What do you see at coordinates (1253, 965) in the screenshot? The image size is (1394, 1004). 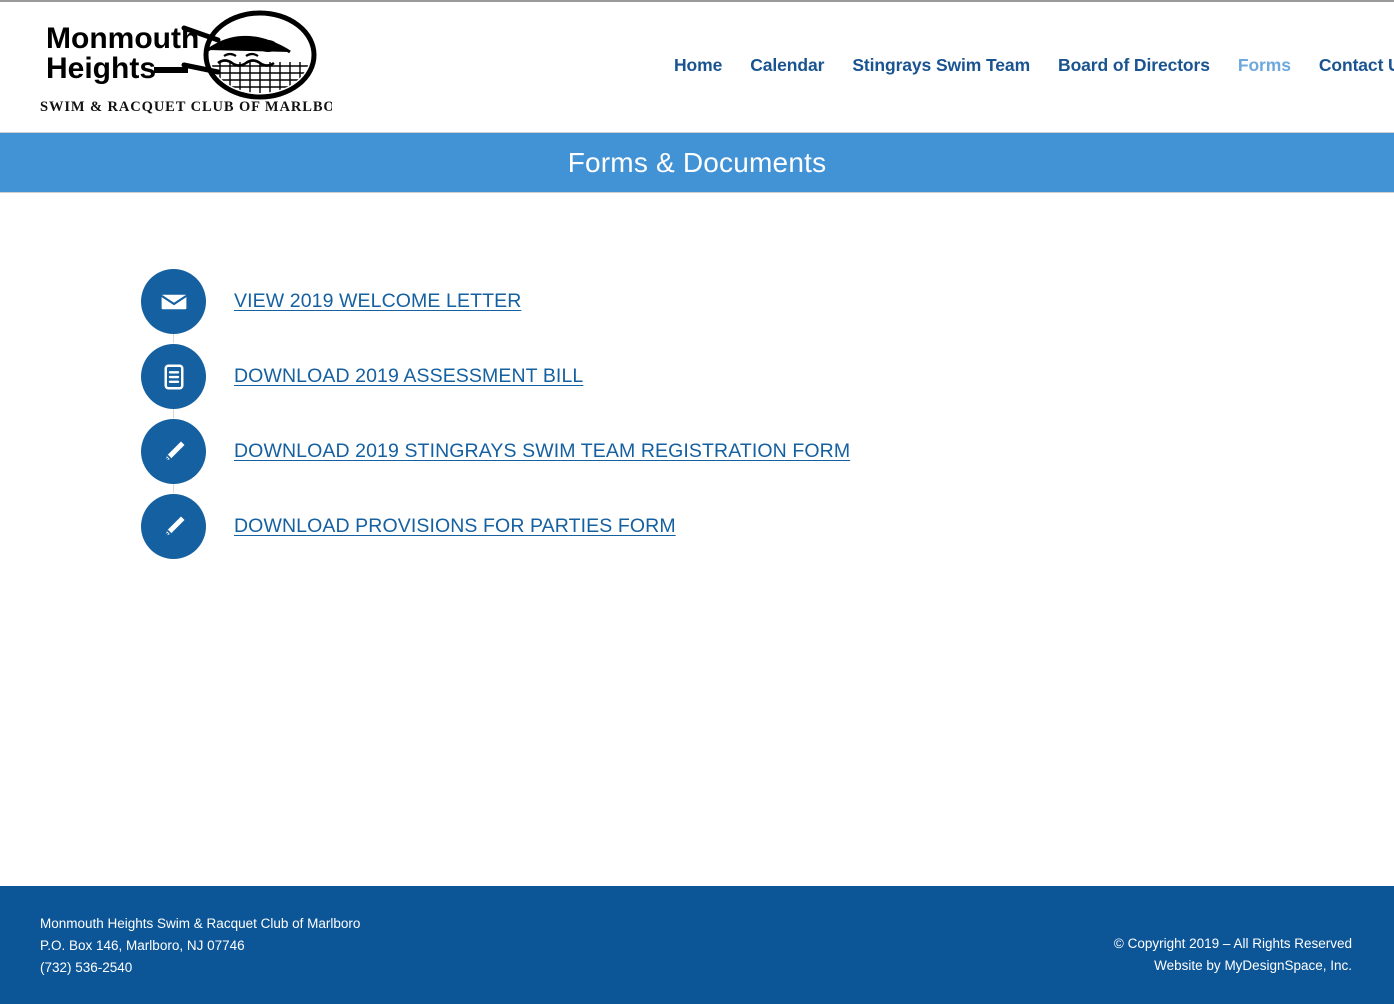 I see `footer-credit: Website by MyDesignSpace, Inc.` at bounding box center [1253, 965].